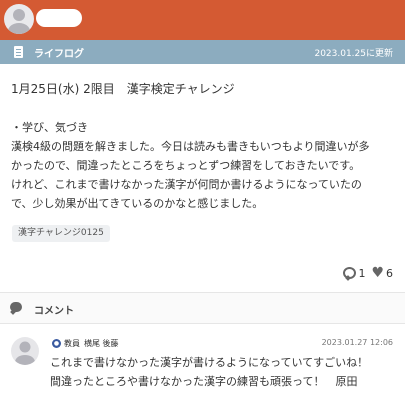 This screenshot has height=400, width=405. Describe the element at coordinates (202, 52) in the screenshot. I see `lifelog-header: ライフログ 2023.01.25に更新` at that location.